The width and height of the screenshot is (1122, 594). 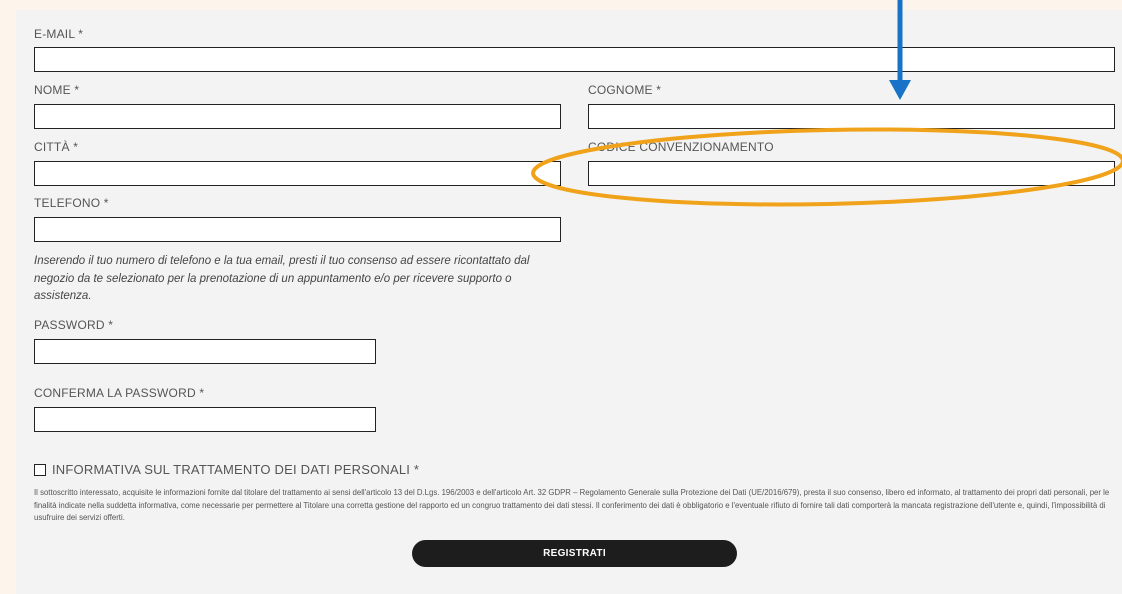 What do you see at coordinates (205, 351) in the screenshot?
I see `password-field` at bounding box center [205, 351].